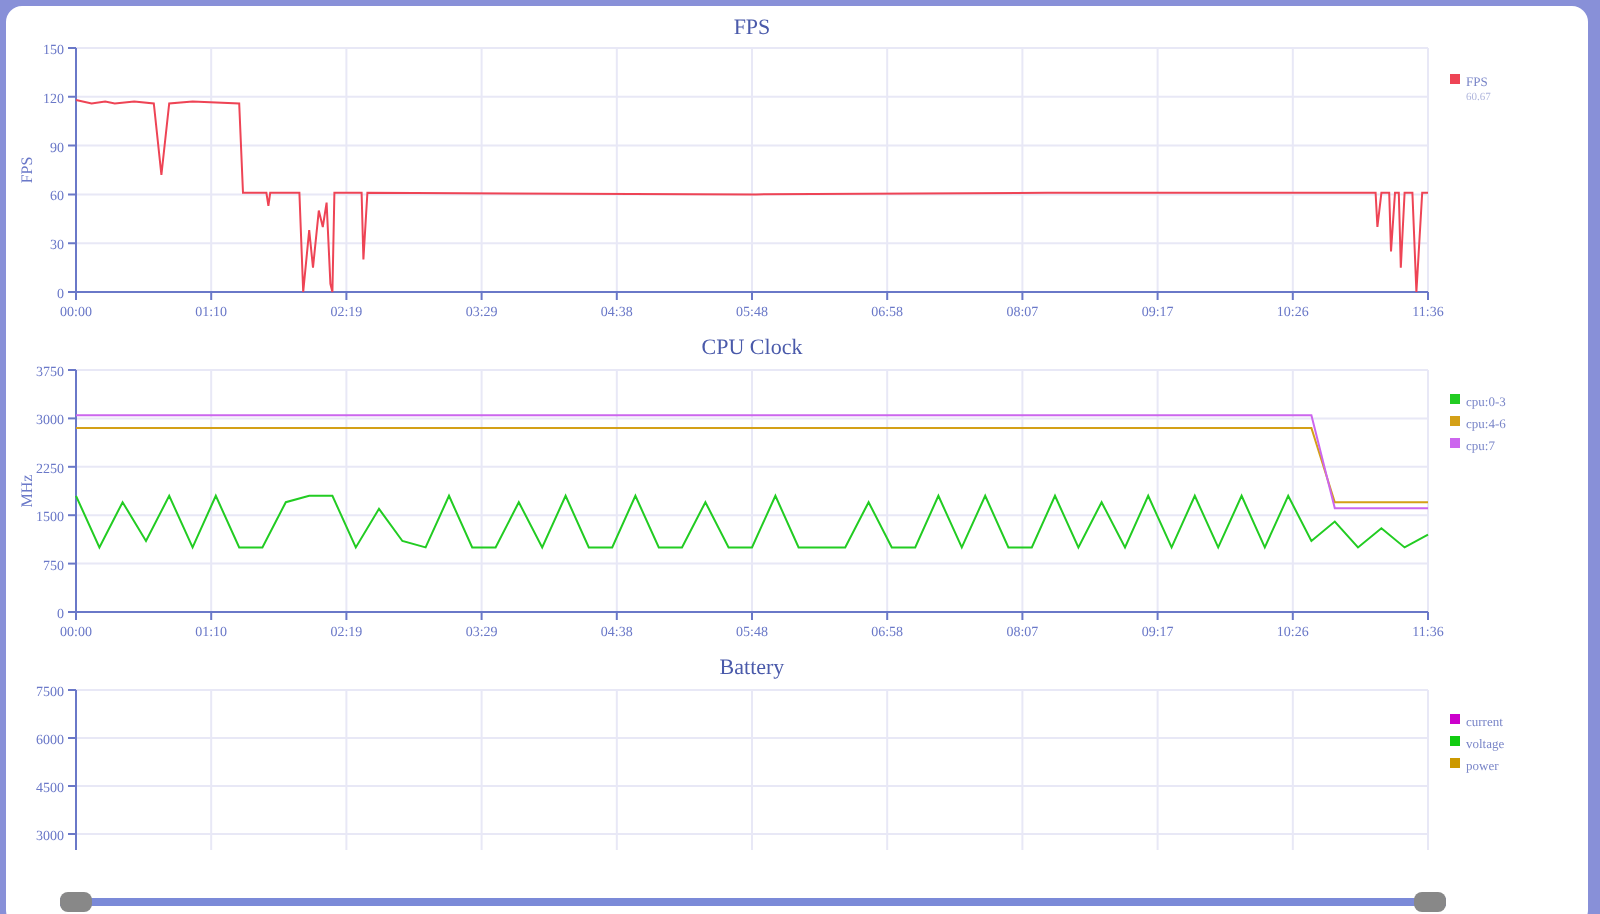 This screenshot has height=914, width=1600. Describe the element at coordinates (27, 170) in the screenshot. I see `axis-title: FPS` at that location.